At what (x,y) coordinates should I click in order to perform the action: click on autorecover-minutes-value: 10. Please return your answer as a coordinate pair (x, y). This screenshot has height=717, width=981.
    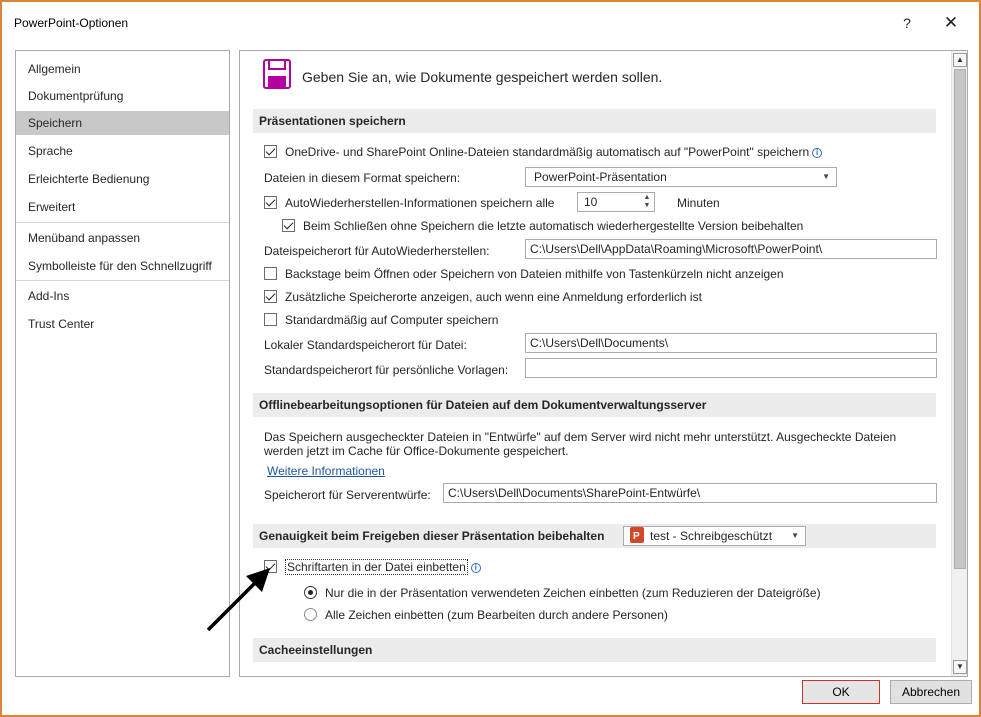
    Looking at the image, I should click on (591, 202).